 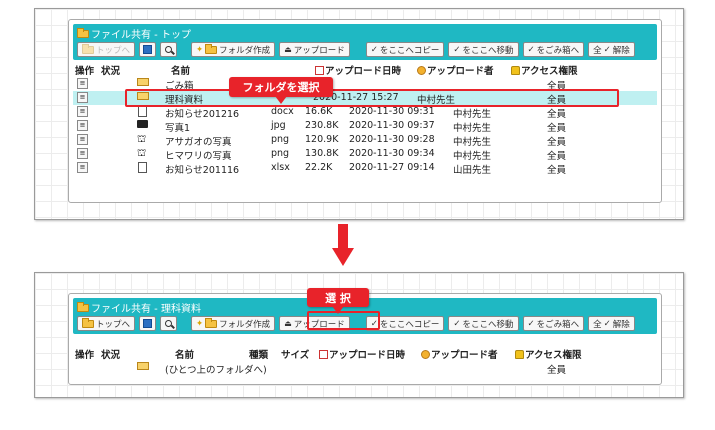 I want to click on table-header: 操作 状況 名前 種類 サイズ アップロード日時 アップロード者 アクセス権限, so click(x=328, y=355).